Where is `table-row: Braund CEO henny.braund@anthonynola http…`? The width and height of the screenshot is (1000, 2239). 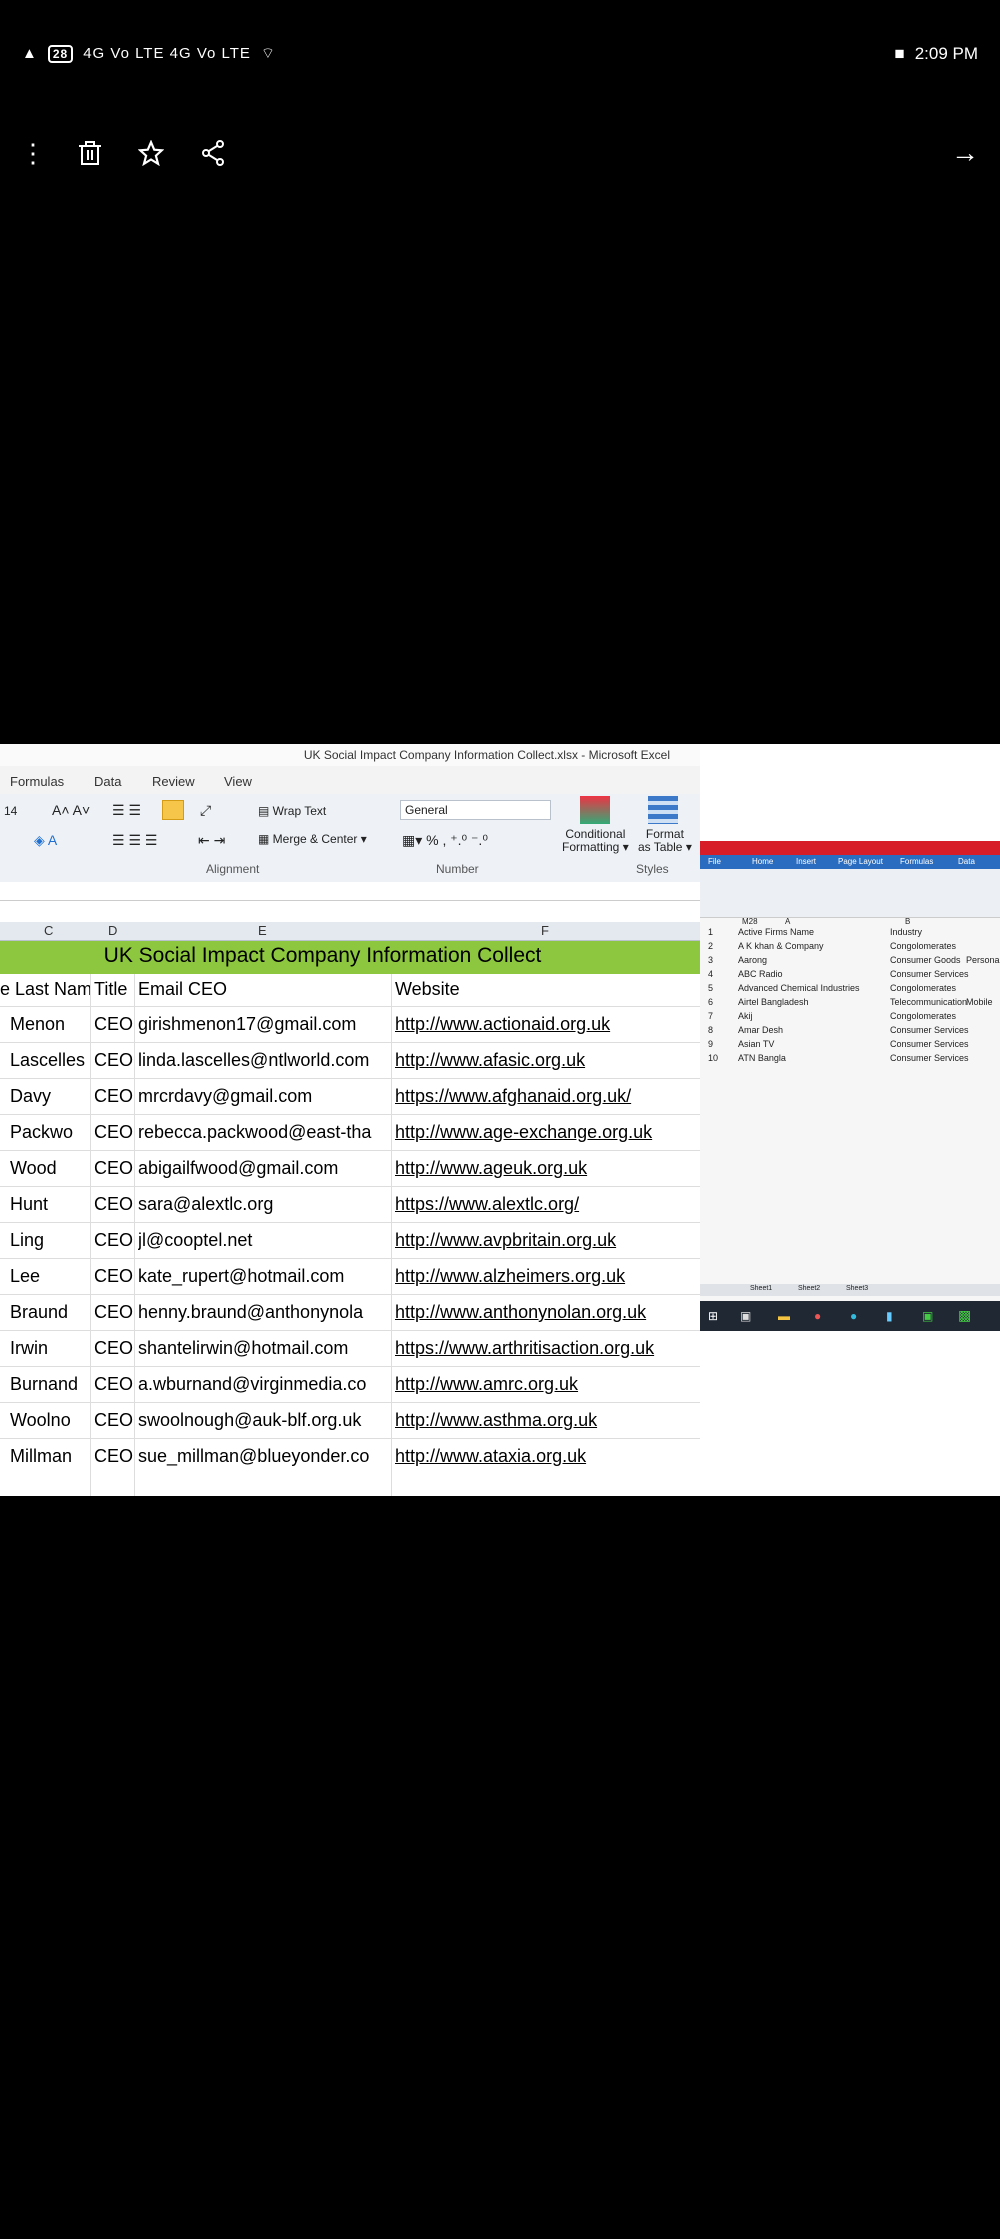
table-row: Braund CEO henny.braund@anthonynola http… is located at coordinates (350, 1312).